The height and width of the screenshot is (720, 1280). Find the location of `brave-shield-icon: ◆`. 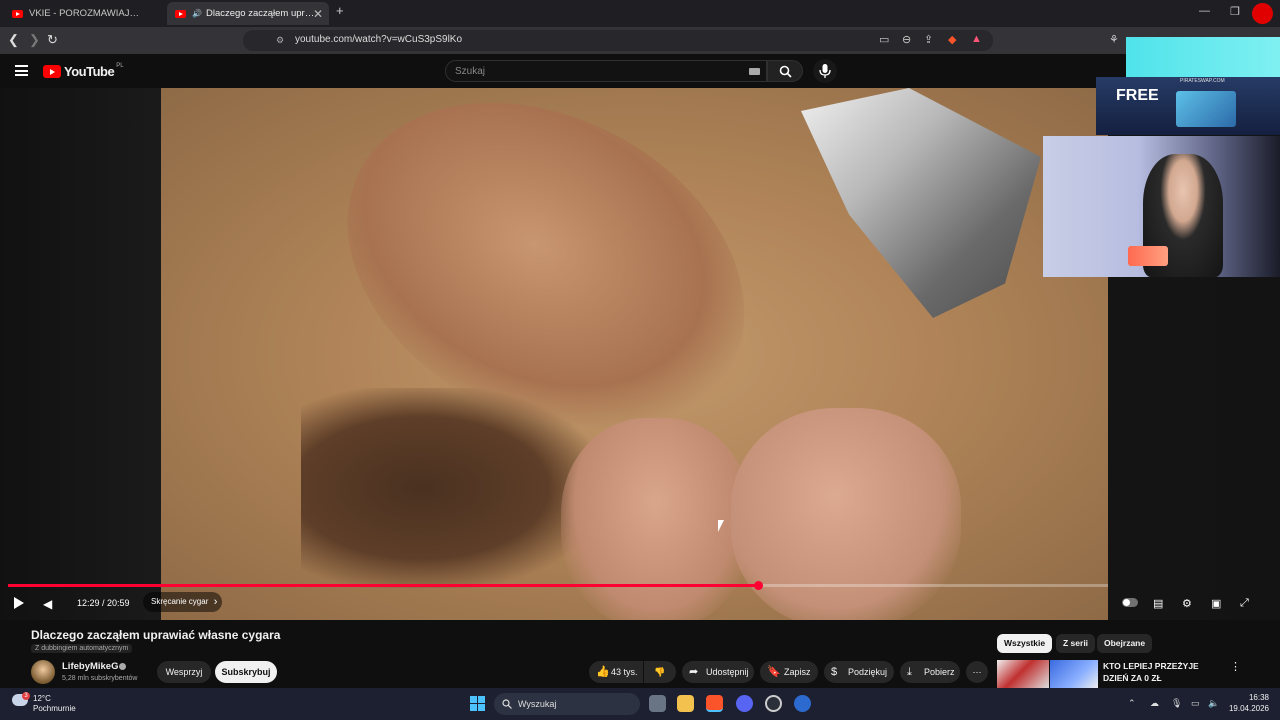

brave-shield-icon: ◆ is located at coordinates (952, 39).